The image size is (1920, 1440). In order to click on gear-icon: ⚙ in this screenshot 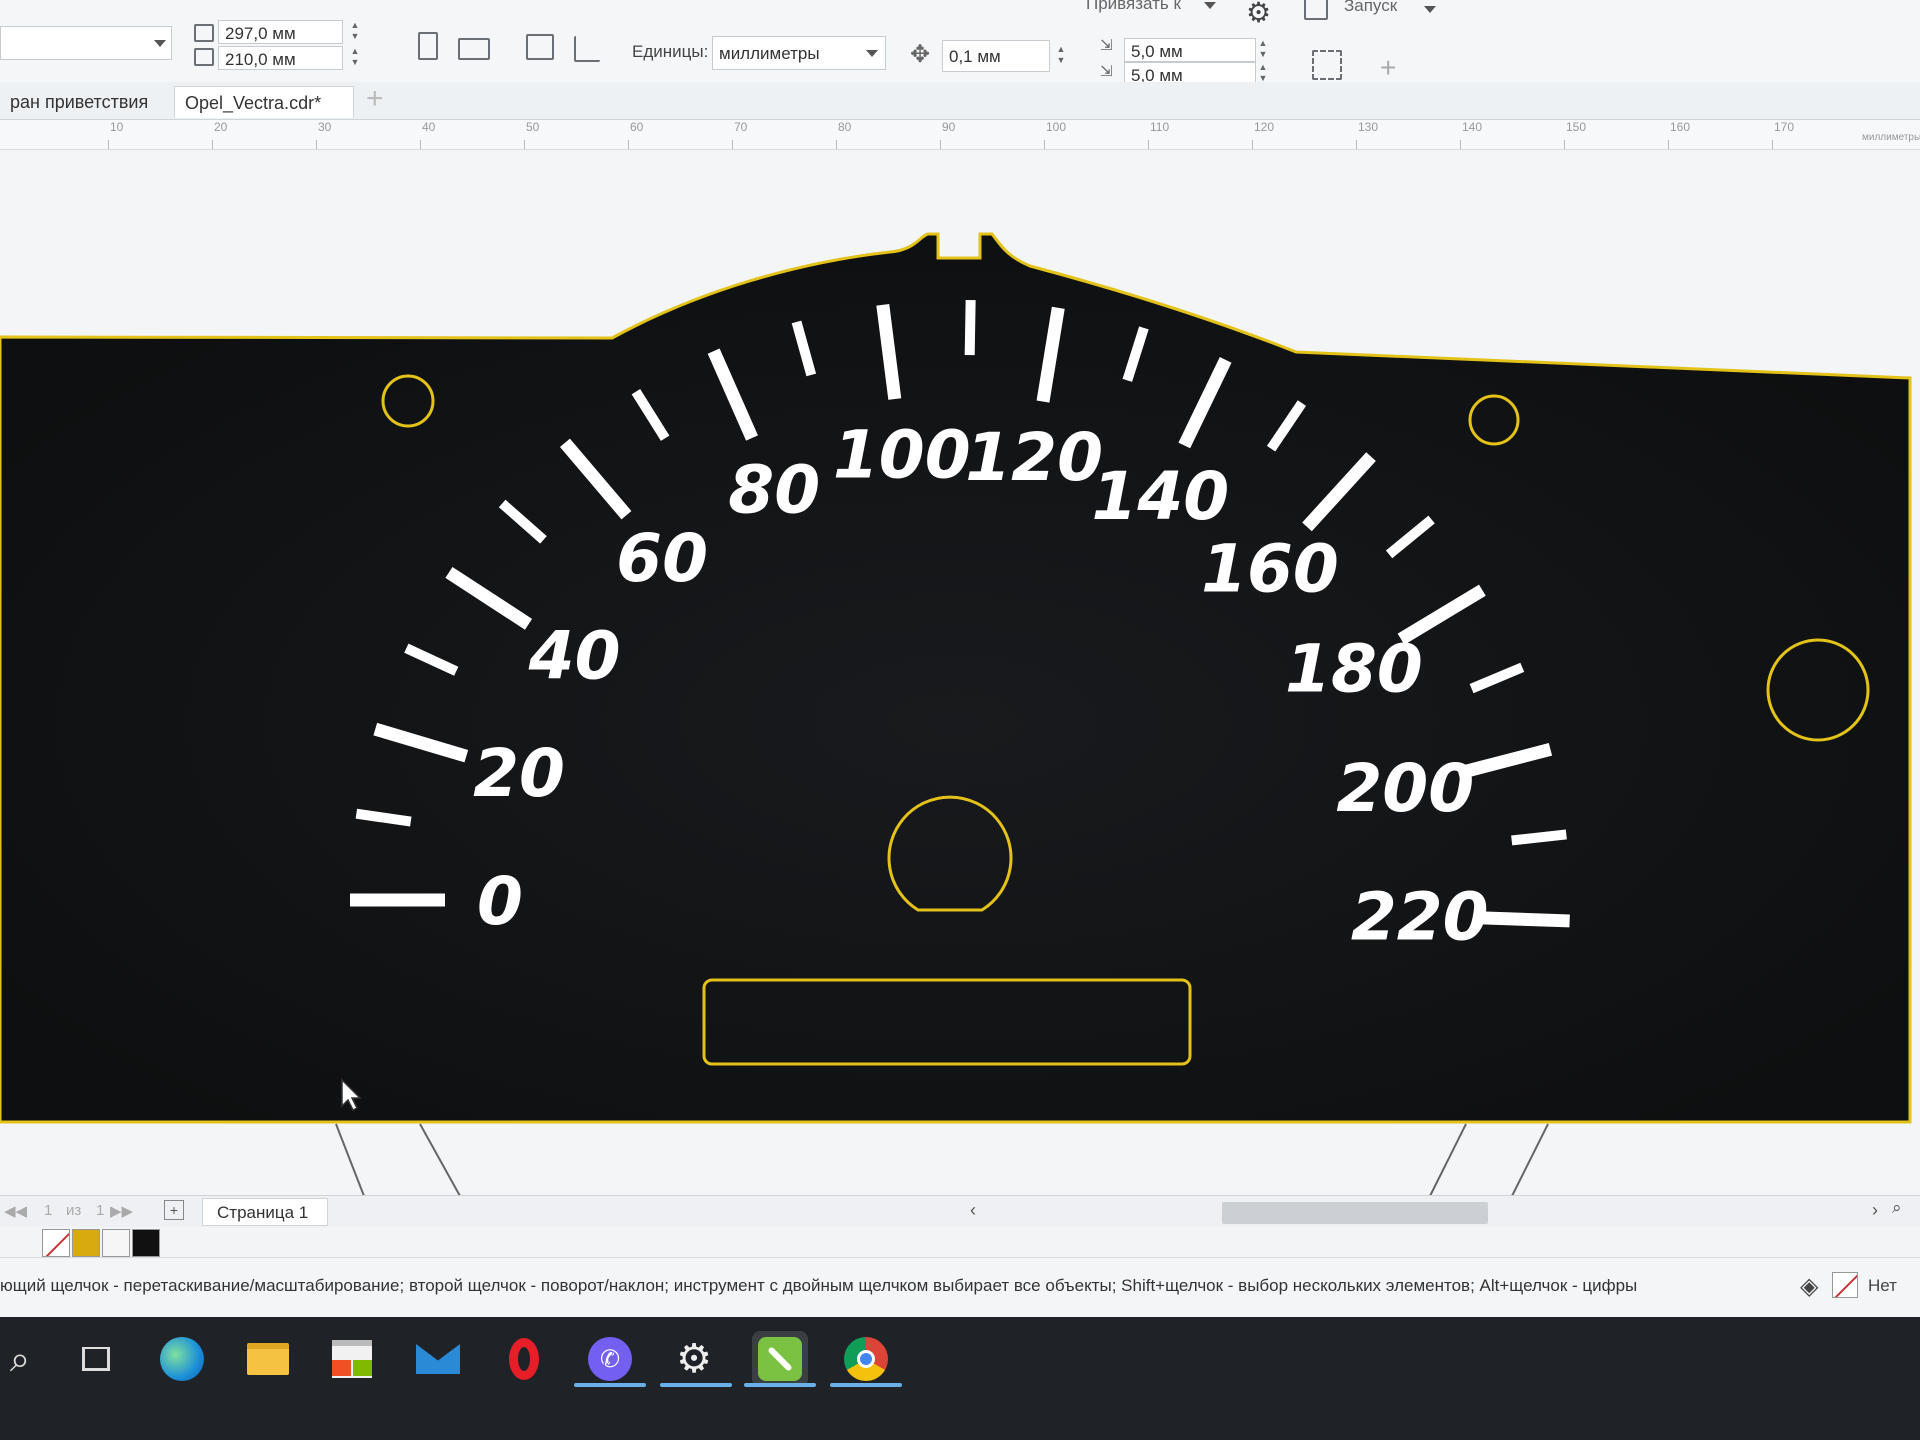, I will do `click(1258, 14)`.